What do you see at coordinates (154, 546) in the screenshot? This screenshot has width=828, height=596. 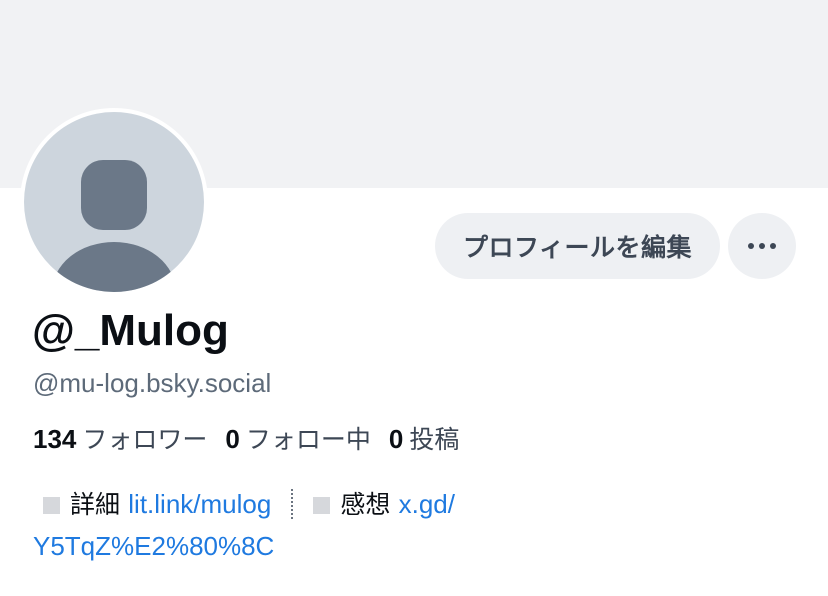 I see `bio-link-xgd-part2: Y5TqZ%E2%80%8C` at bounding box center [154, 546].